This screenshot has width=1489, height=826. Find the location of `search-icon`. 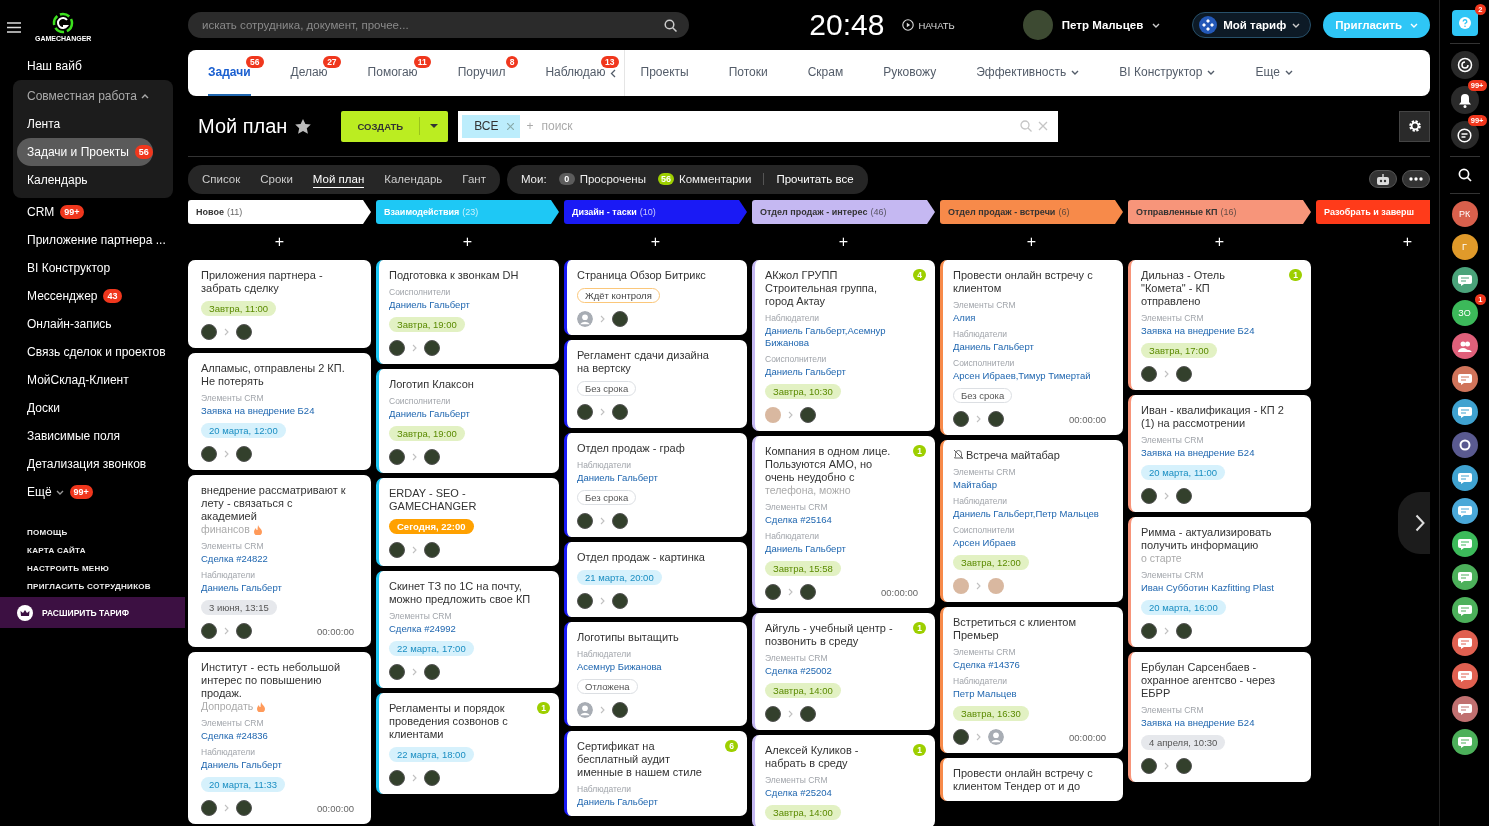

search-icon is located at coordinates (1464, 175).